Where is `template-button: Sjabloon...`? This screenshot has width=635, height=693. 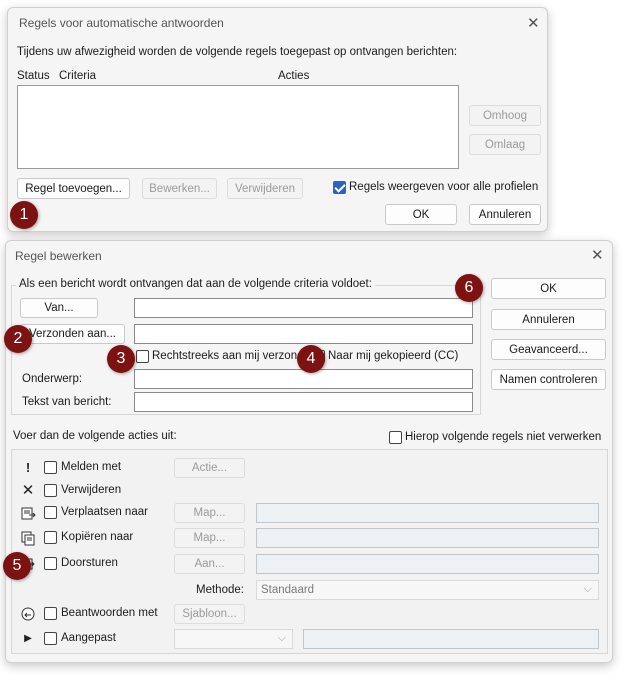
template-button: Sjabloon... is located at coordinates (209, 614).